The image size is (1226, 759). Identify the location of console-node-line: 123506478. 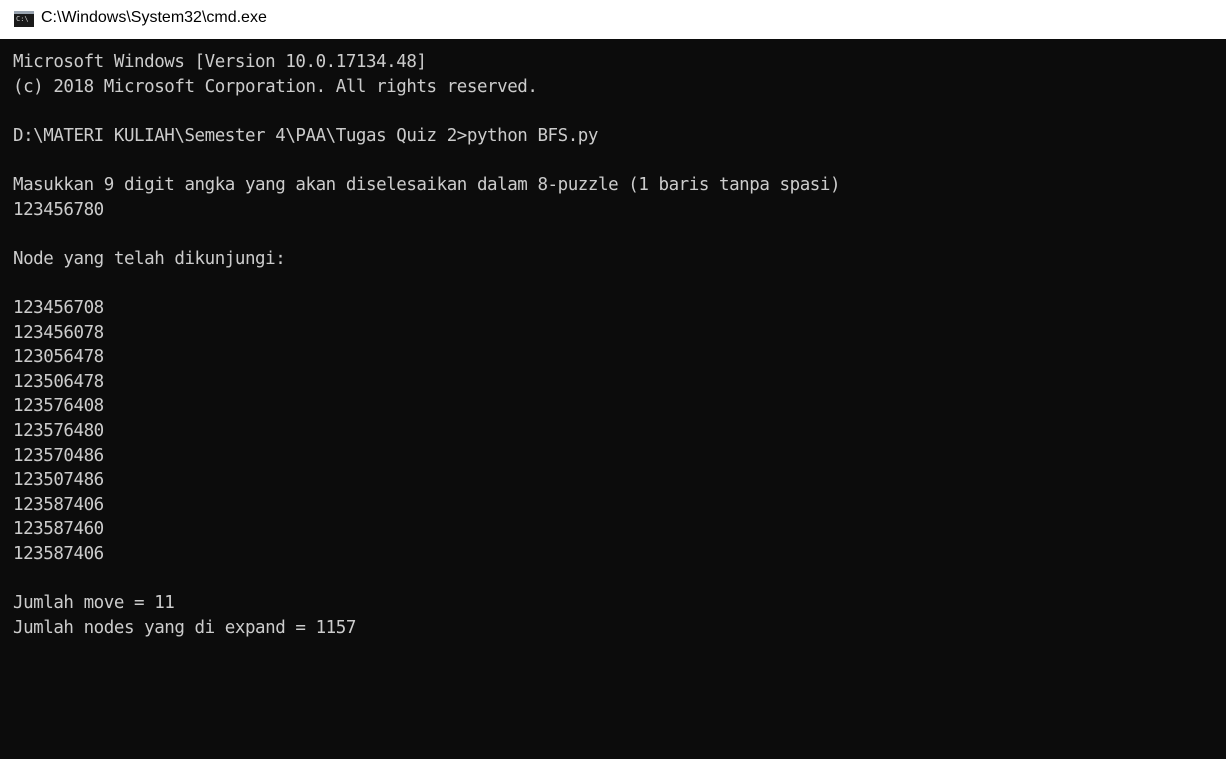
(58, 381).